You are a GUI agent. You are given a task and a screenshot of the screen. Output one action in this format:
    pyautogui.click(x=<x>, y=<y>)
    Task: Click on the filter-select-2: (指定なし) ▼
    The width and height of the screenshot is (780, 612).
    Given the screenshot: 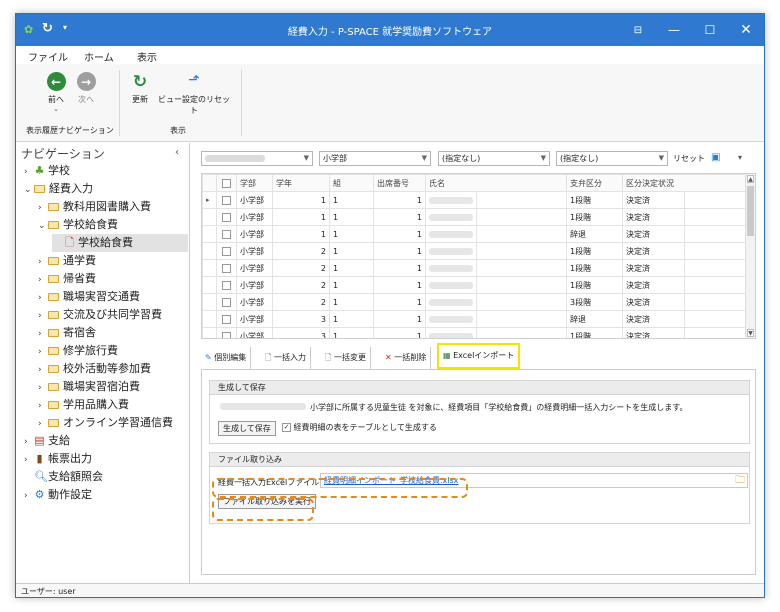 What is the action you would take?
    pyautogui.click(x=494, y=158)
    